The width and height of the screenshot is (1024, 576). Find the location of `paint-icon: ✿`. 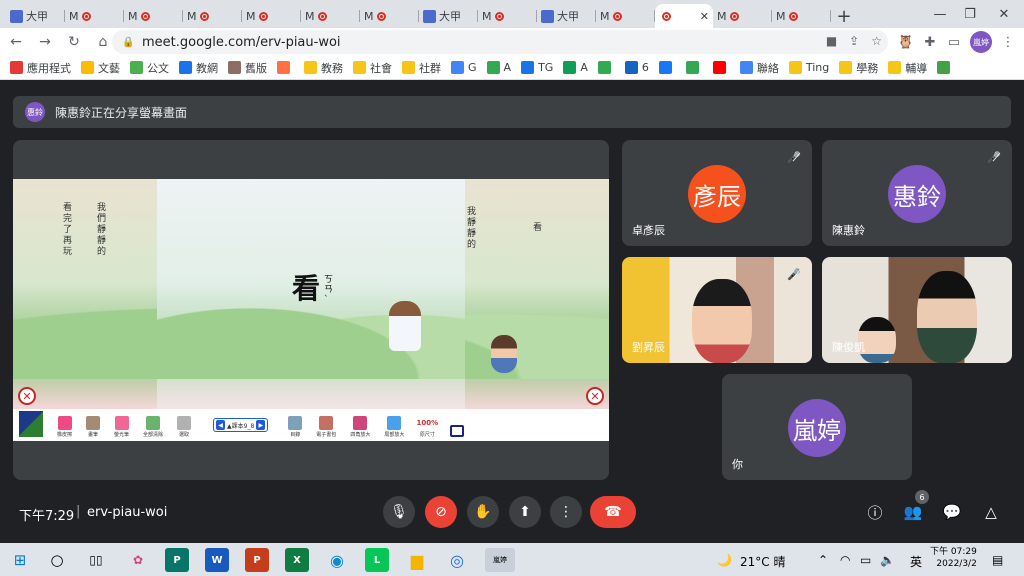

paint-icon: ✿ is located at coordinates (138, 560).